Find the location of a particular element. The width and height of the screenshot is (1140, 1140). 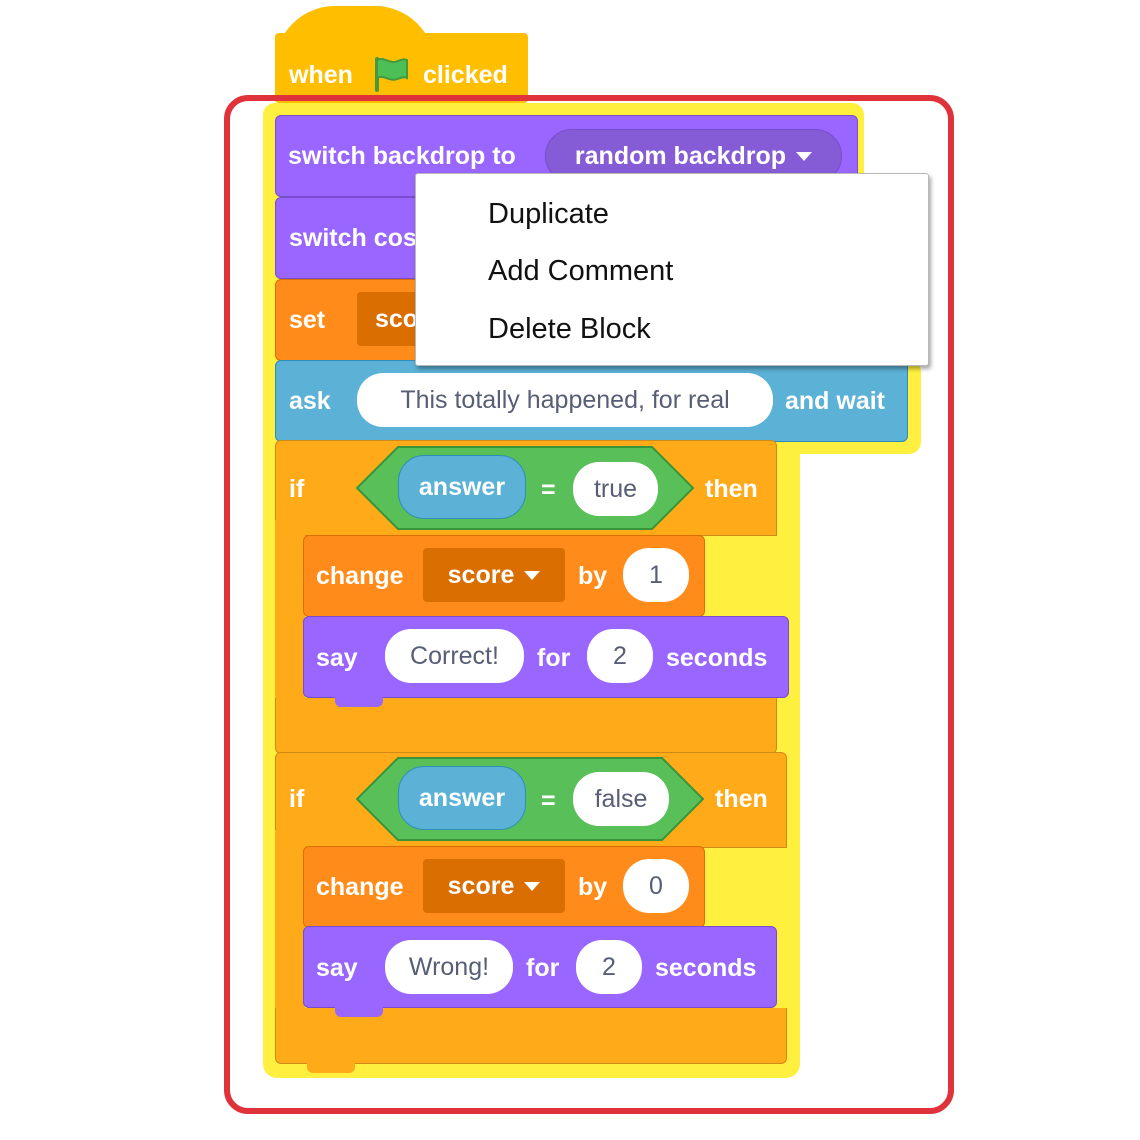

menu-item-add-comment: Add Comment is located at coordinates (580, 271).